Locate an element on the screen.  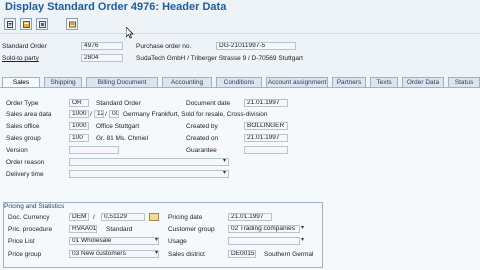
delivery-time-dropdown-icon is located at coordinates (225, 172).